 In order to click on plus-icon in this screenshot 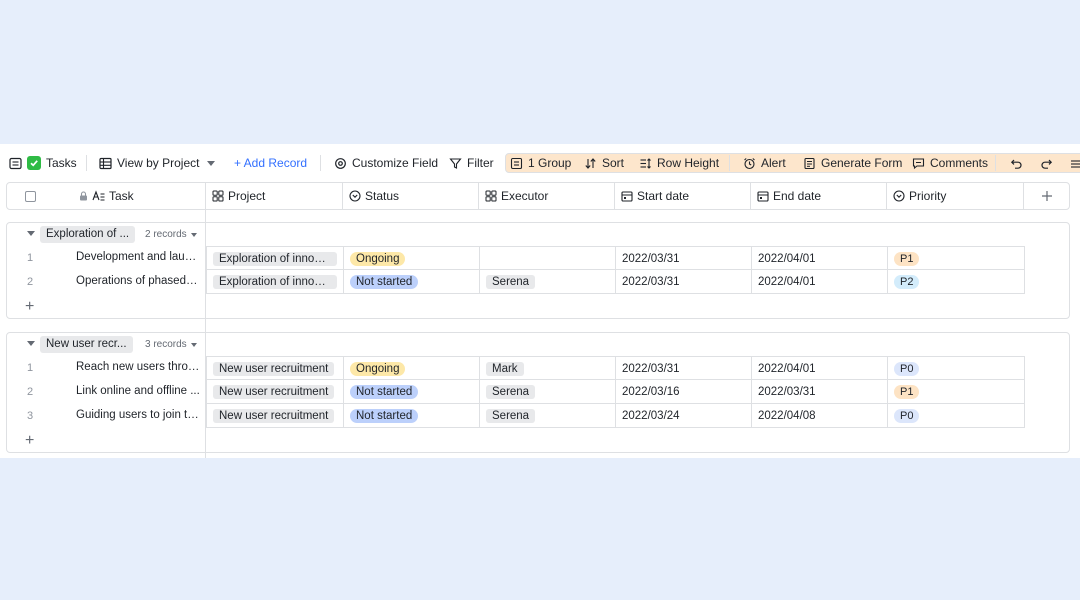, I will do `click(1046, 196)`.